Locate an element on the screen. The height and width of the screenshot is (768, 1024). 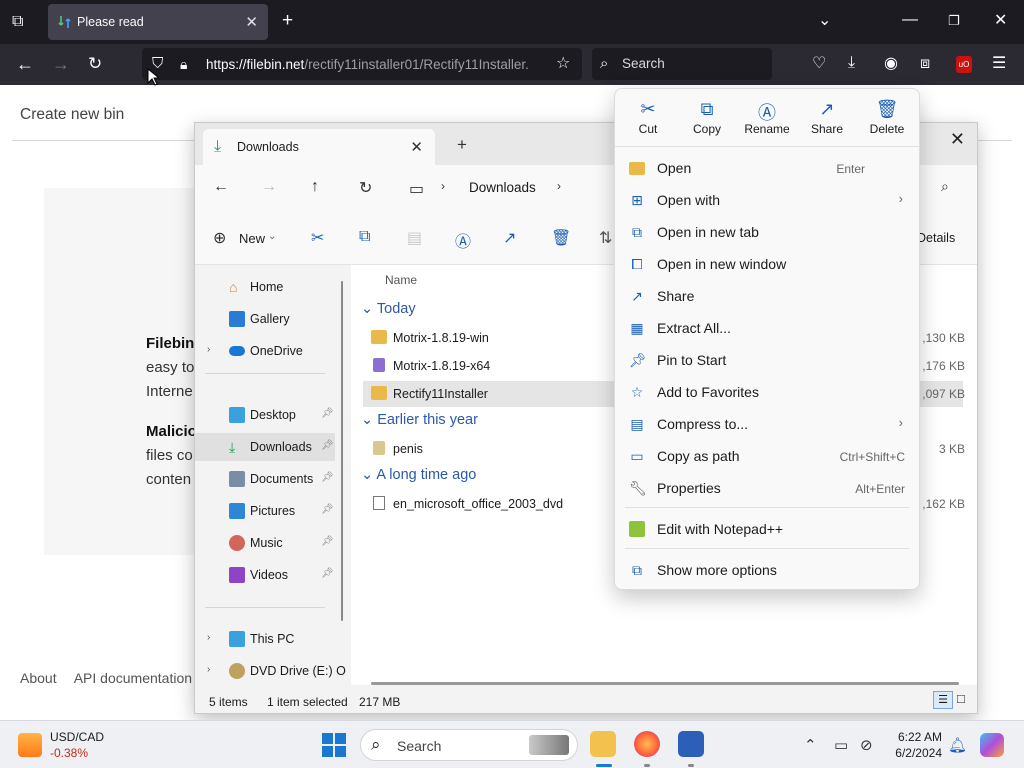
menu-item-copy-as-path: ▭ Copy as path Ctrl+Shift+C is located at coordinates (767, 456).